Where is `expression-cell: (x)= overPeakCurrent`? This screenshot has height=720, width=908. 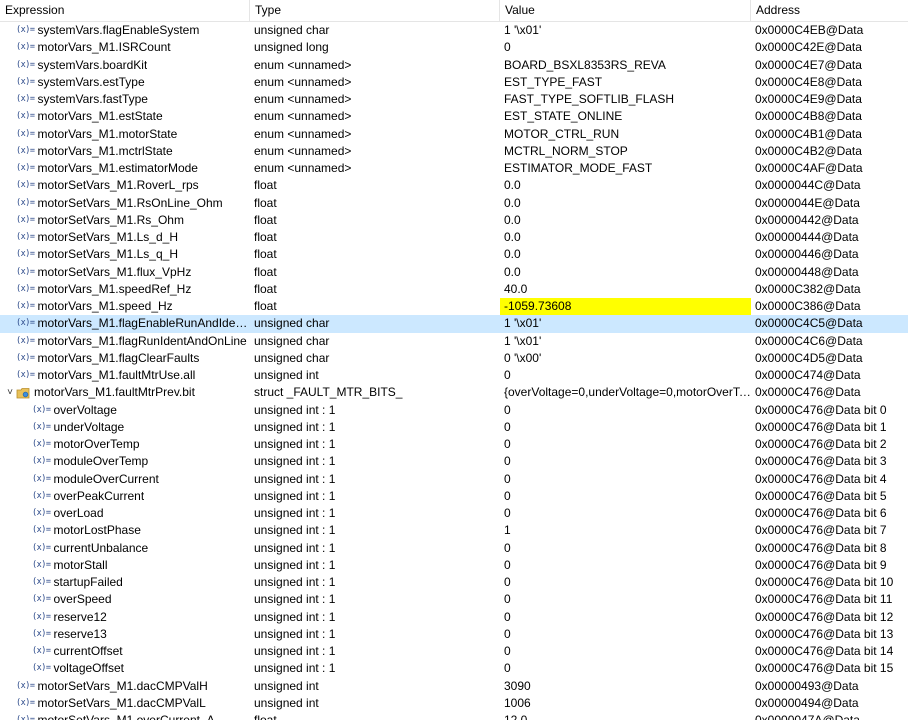
expression-cell: (x)= overPeakCurrent is located at coordinates (125, 496).